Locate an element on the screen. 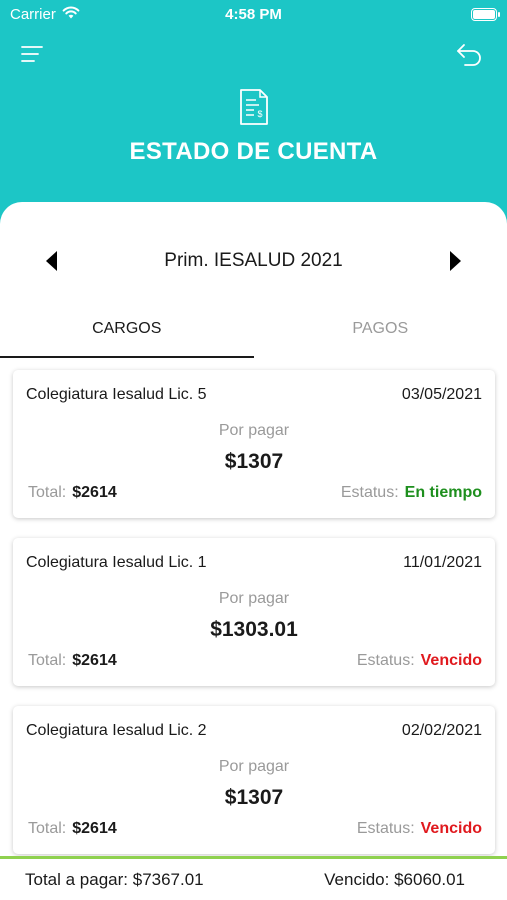  charge-status: Estatus: En tiempo is located at coordinates (411, 493).